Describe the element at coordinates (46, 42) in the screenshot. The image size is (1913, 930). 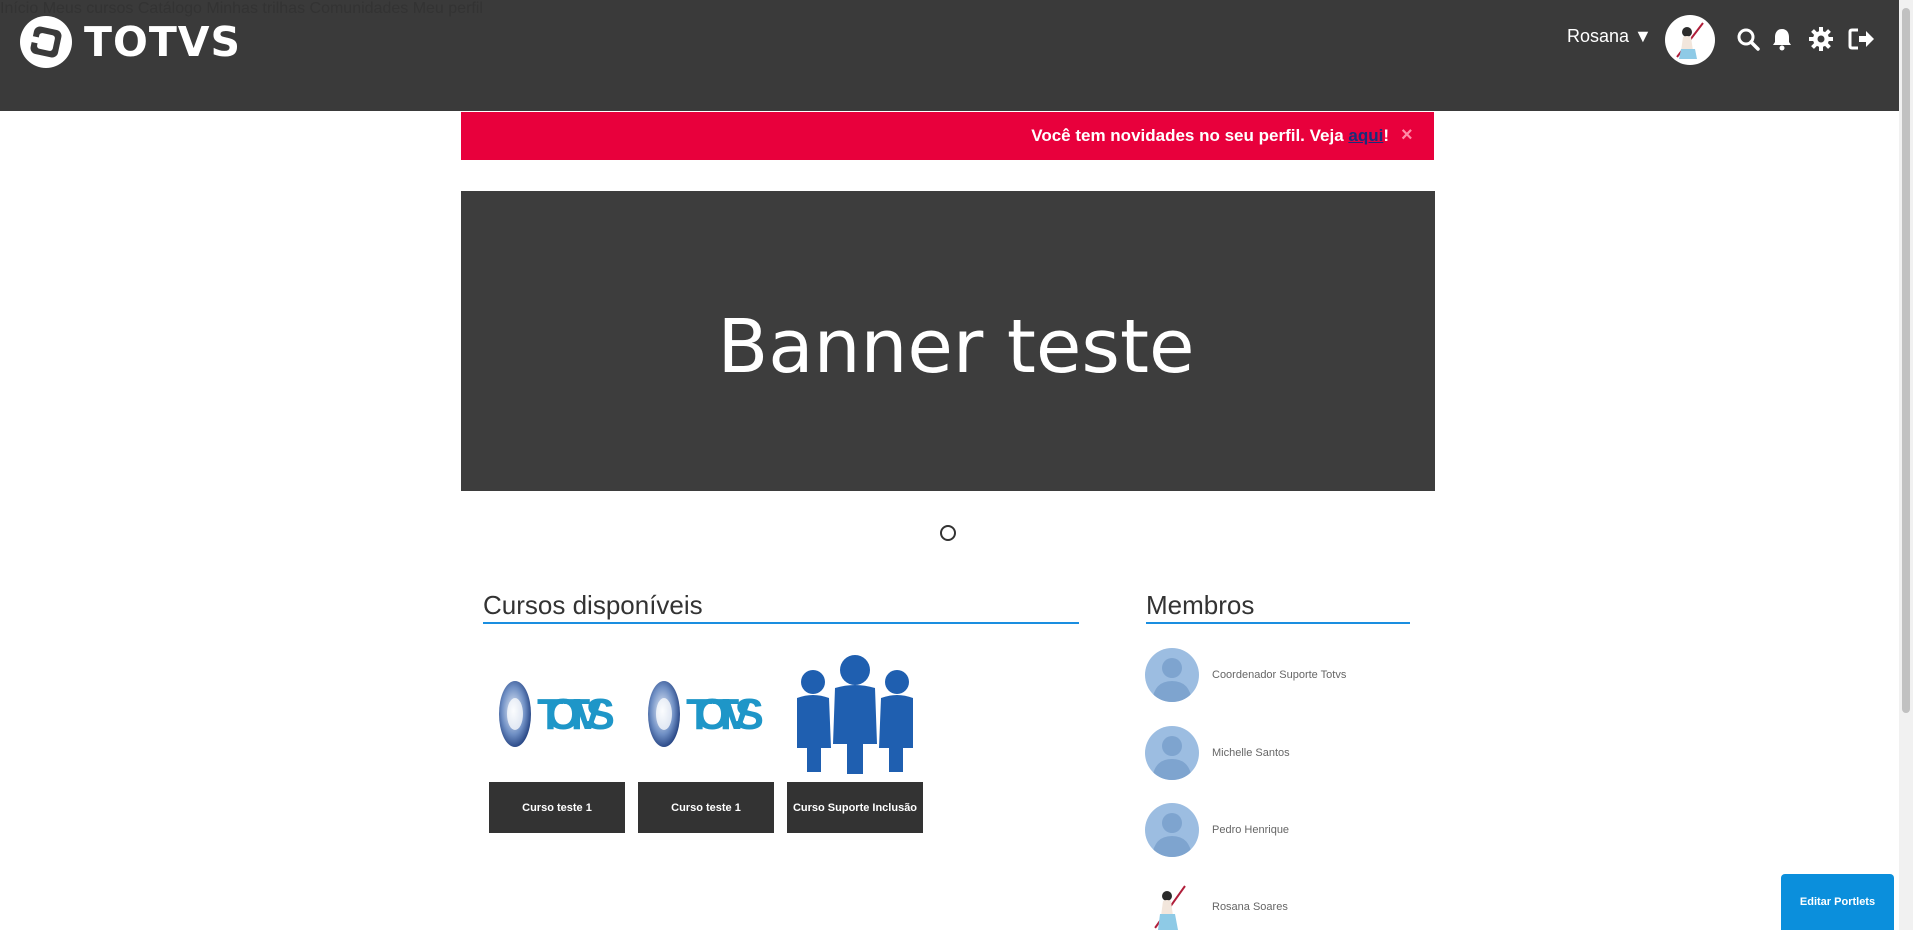
I see `totvs-logo-icon` at that location.